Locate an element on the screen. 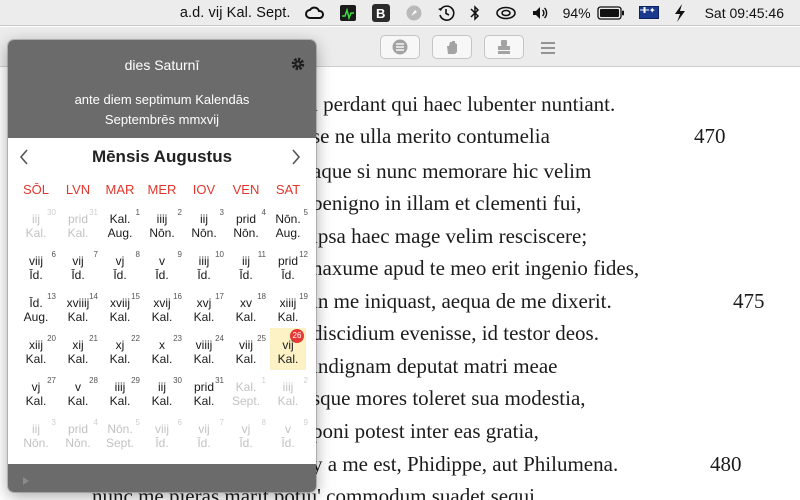  calendar-day: 22 xj Kal. is located at coordinates (121, 349).